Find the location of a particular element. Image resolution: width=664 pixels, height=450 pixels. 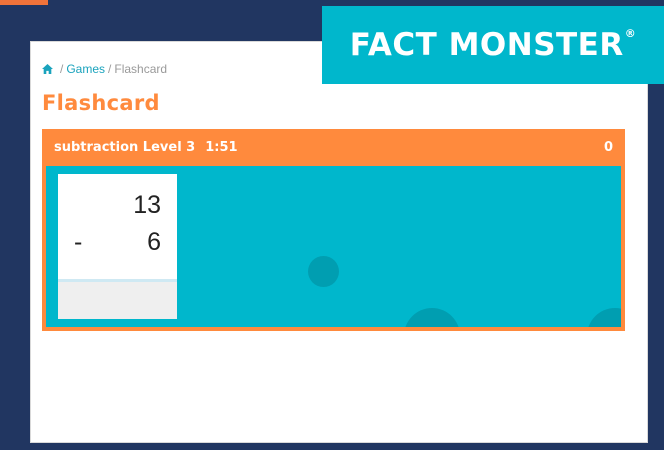

game-header: subtraction Level 3 1:51 0 is located at coordinates (333, 147).